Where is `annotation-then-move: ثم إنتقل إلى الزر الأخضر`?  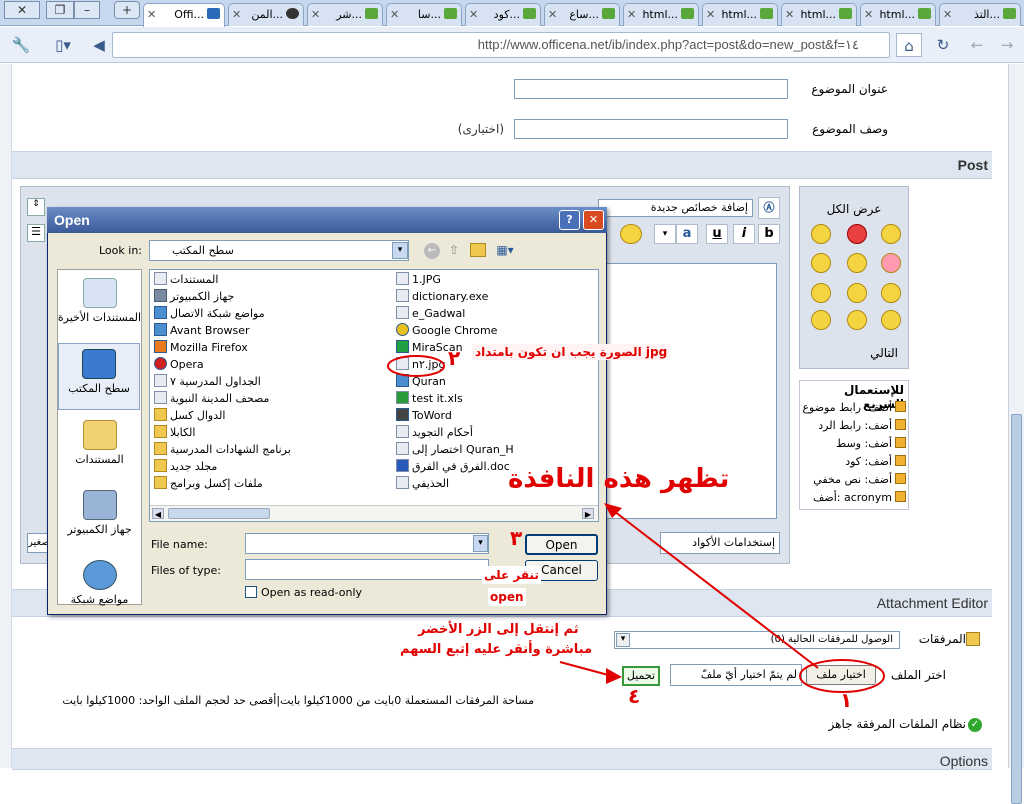
annotation-then-move: ثم إنتقل إلى الزر الأخضر is located at coordinates (498, 629).